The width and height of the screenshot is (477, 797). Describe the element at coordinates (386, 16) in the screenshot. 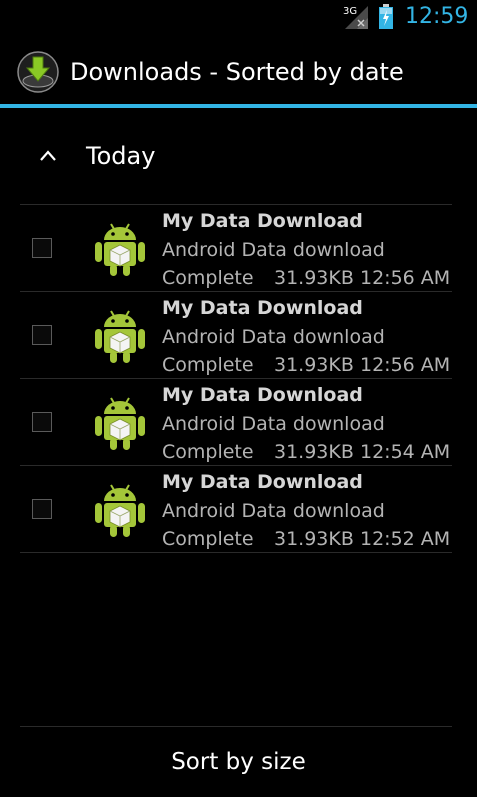

I see `battery-icon` at that location.